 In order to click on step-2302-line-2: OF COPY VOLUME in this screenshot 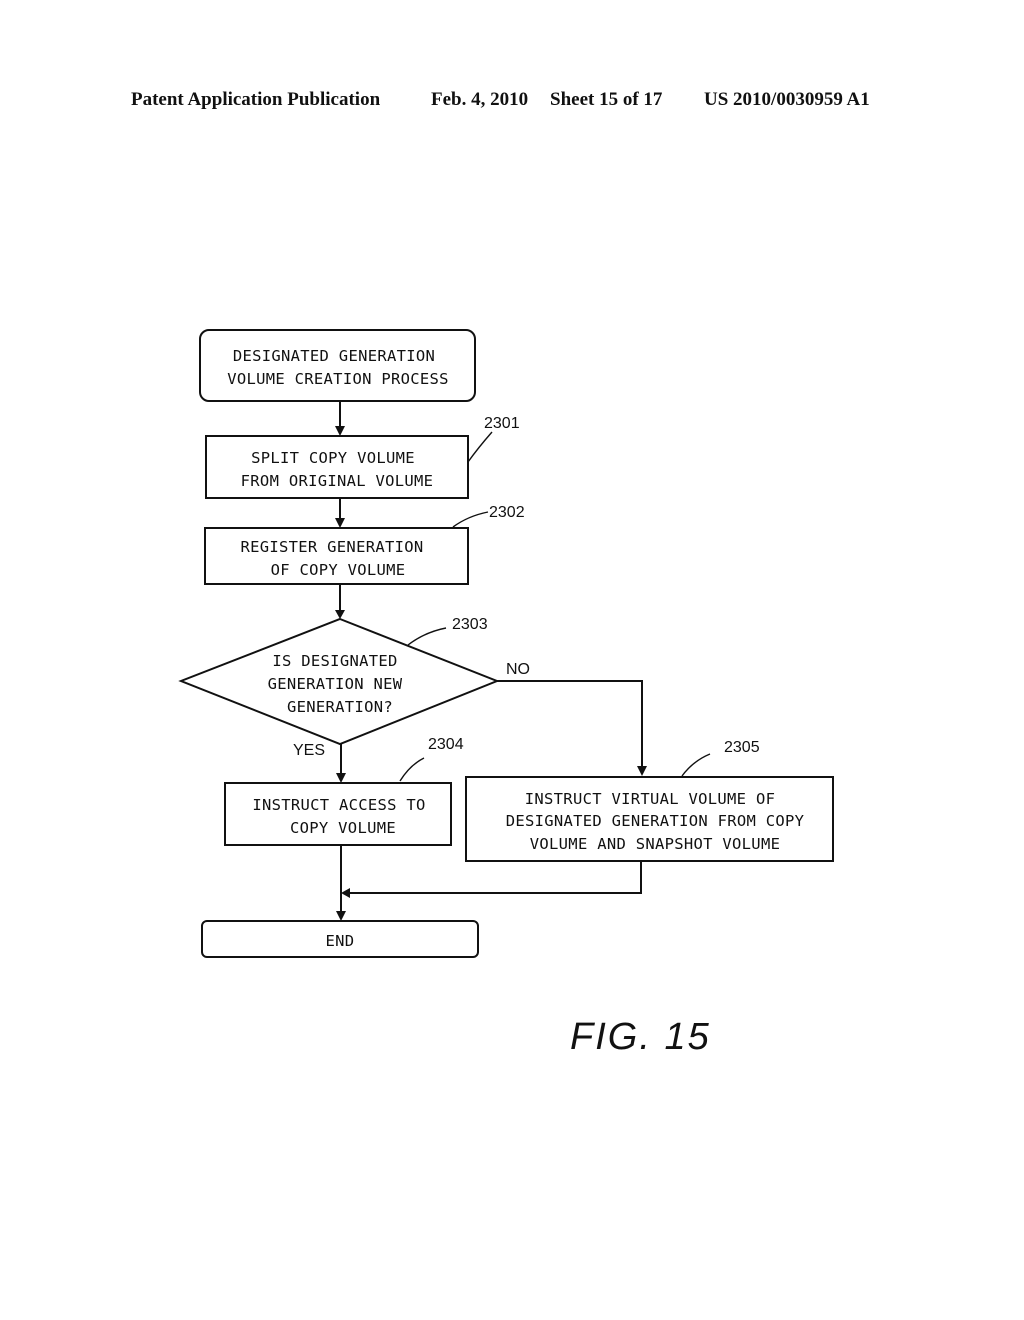, I will do `click(338, 570)`.